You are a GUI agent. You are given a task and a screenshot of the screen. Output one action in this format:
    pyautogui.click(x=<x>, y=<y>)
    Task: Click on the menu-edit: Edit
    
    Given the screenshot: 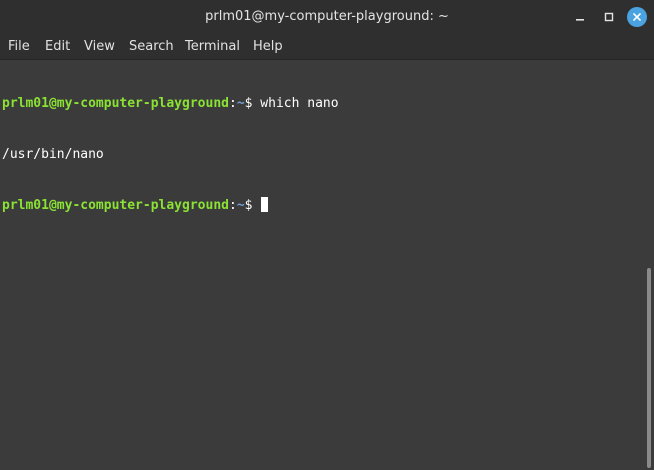 What is the action you would take?
    pyautogui.click(x=57, y=46)
    